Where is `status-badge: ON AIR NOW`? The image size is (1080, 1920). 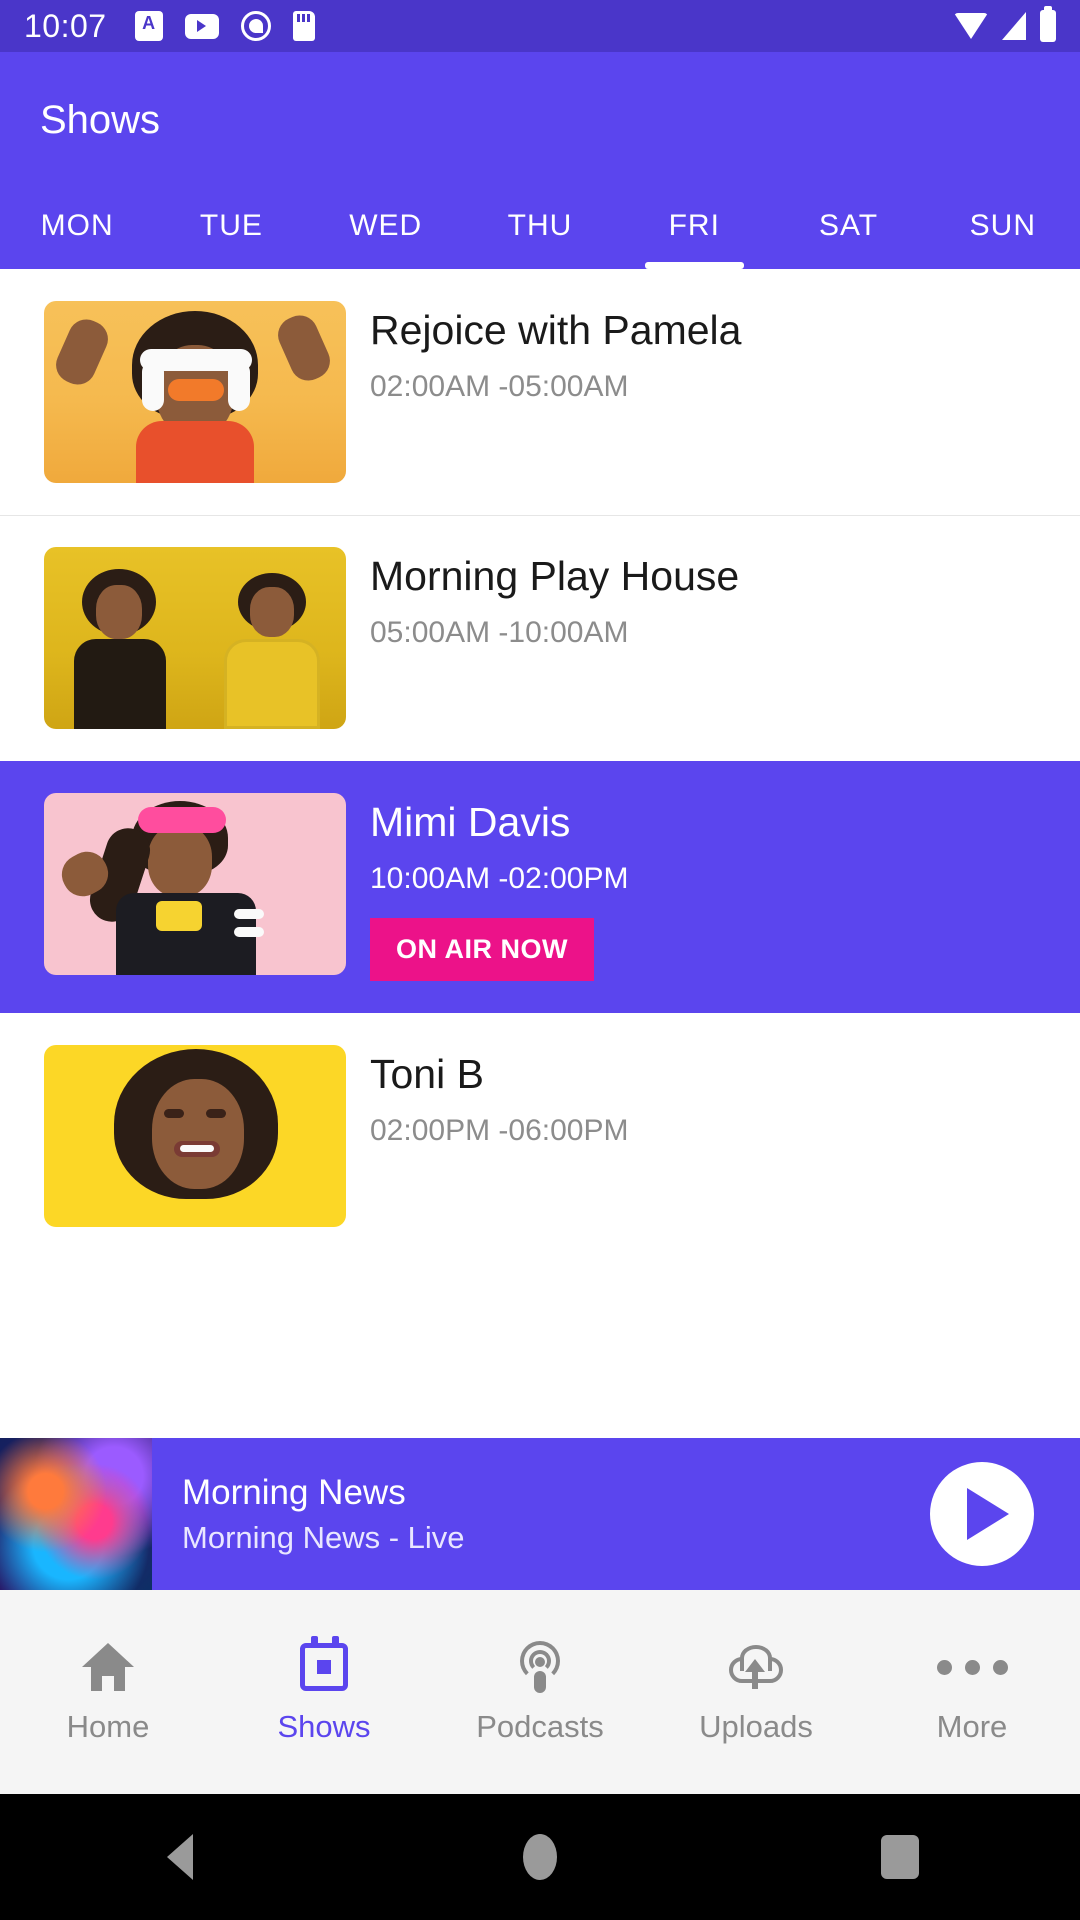 status-badge: ON AIR NOW is located at coordinates (482, 950).